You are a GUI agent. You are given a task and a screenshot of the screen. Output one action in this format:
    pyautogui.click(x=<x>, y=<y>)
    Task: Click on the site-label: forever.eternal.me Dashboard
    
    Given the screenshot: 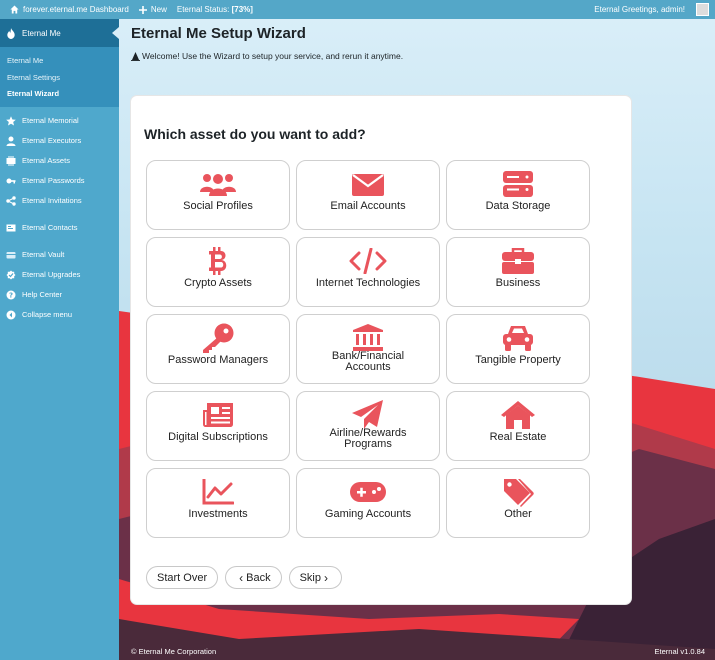 What is the action you would take?
    pyautogui.click(x=76, y=9)
    